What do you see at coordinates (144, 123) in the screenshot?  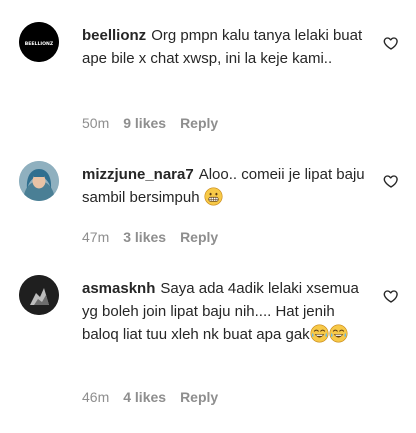 I see `comment-likes: 9 likes` at bounding box center [144, 123].